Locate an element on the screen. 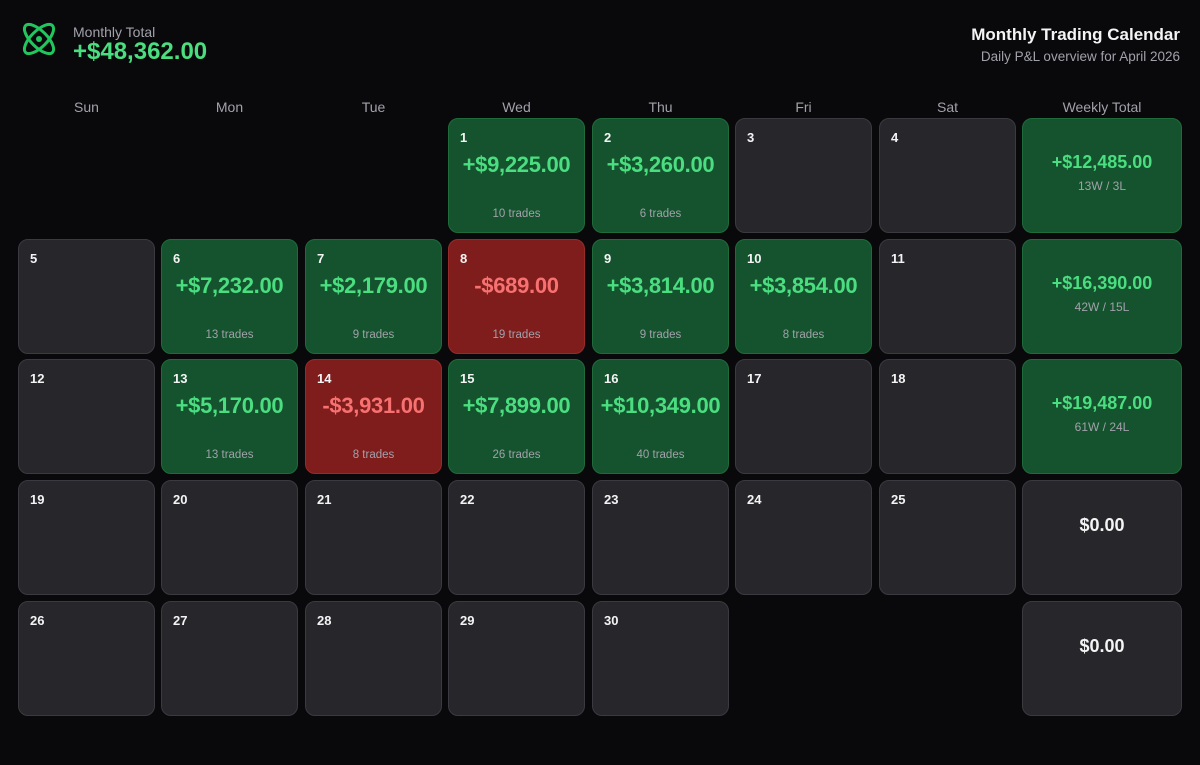 The image size is (1200, 765). weekday-label-fri: Fri is located at coordinates (803, 107).